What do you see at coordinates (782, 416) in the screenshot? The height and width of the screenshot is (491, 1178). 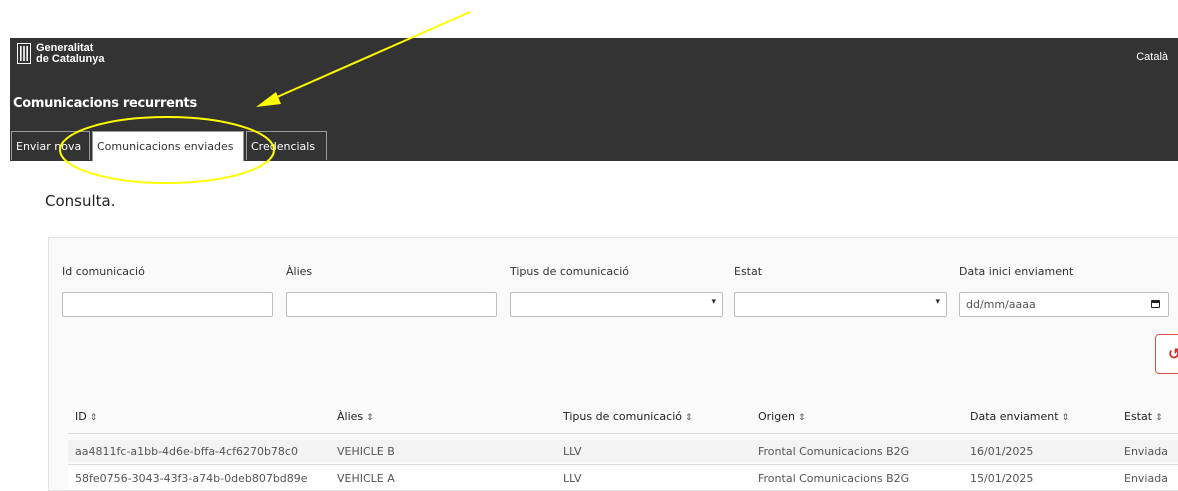 I see `col-header-origen: Origen ⇕` at bounding box center [782, 416].